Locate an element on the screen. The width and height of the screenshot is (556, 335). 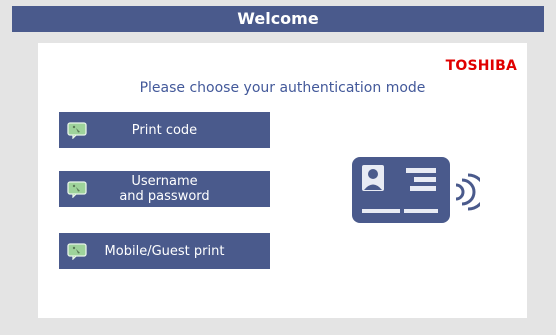
mobile-guest-print-button: Mobile/Guest print is located at coordinates (164, 251).